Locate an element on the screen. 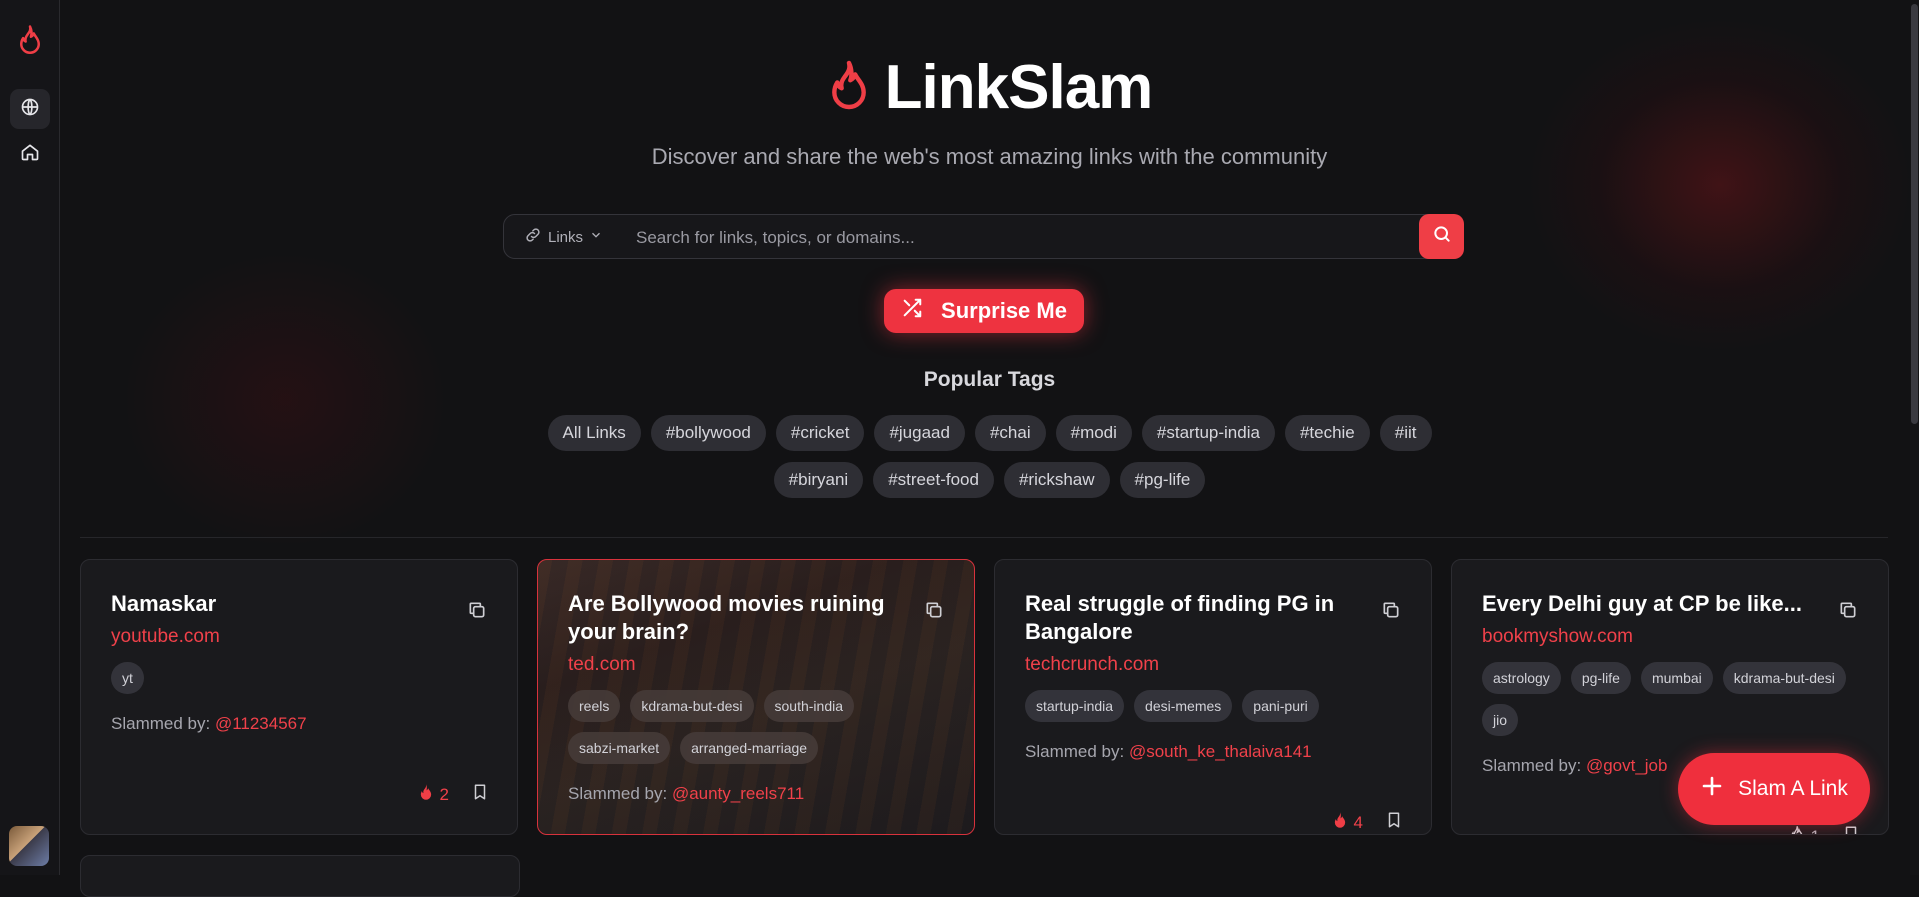 The width and height of the screenshot is (1919, 897). card-tag: startup-india is located at coordinates (1075, 706).